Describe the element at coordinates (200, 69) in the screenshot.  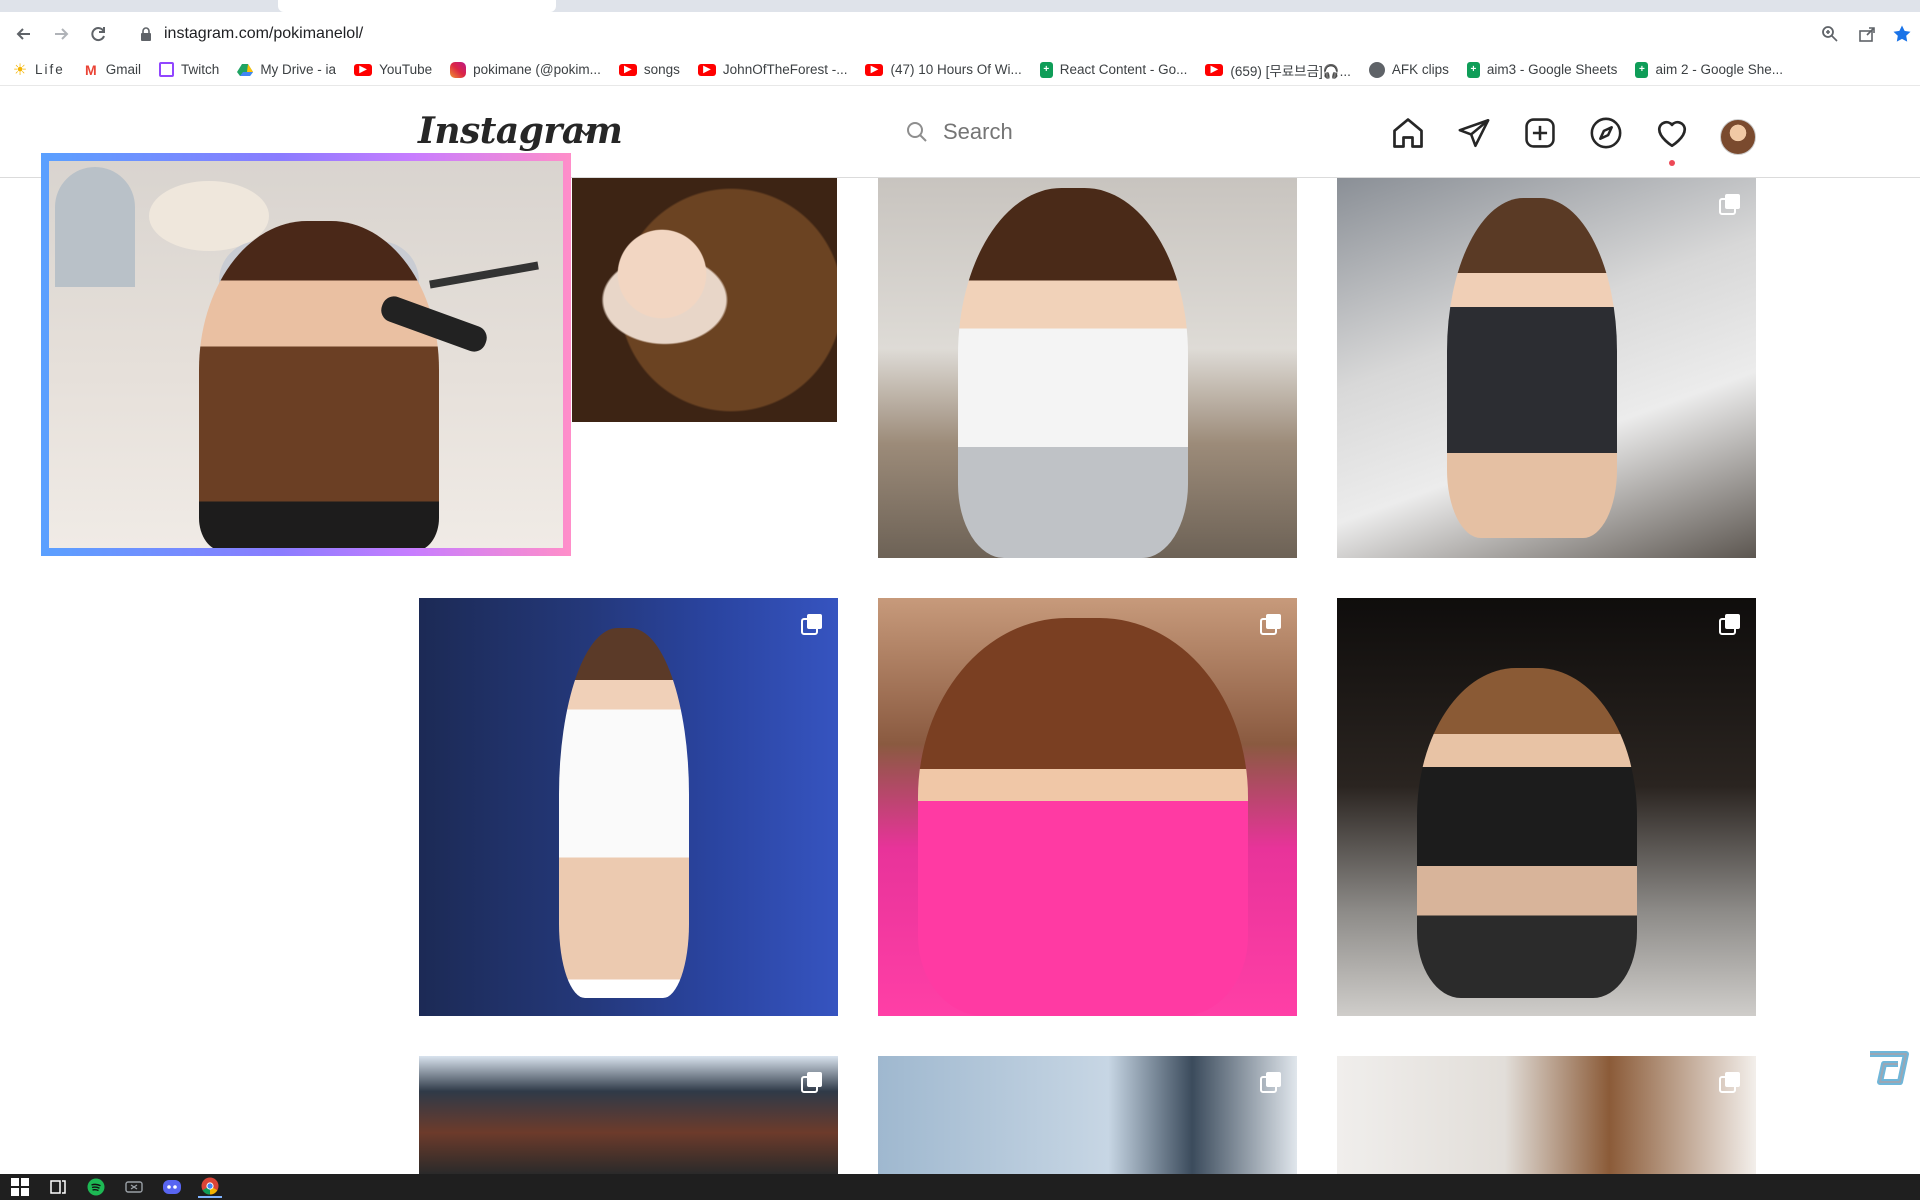
I see `bookmark-label: Twitch` at that location.